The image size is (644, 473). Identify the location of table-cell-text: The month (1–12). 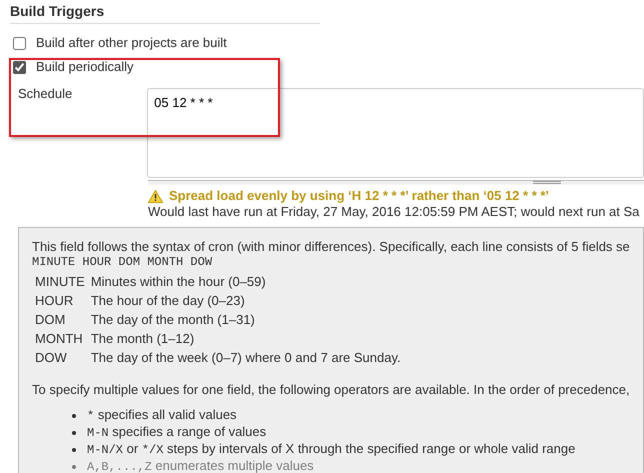
(143, 339).